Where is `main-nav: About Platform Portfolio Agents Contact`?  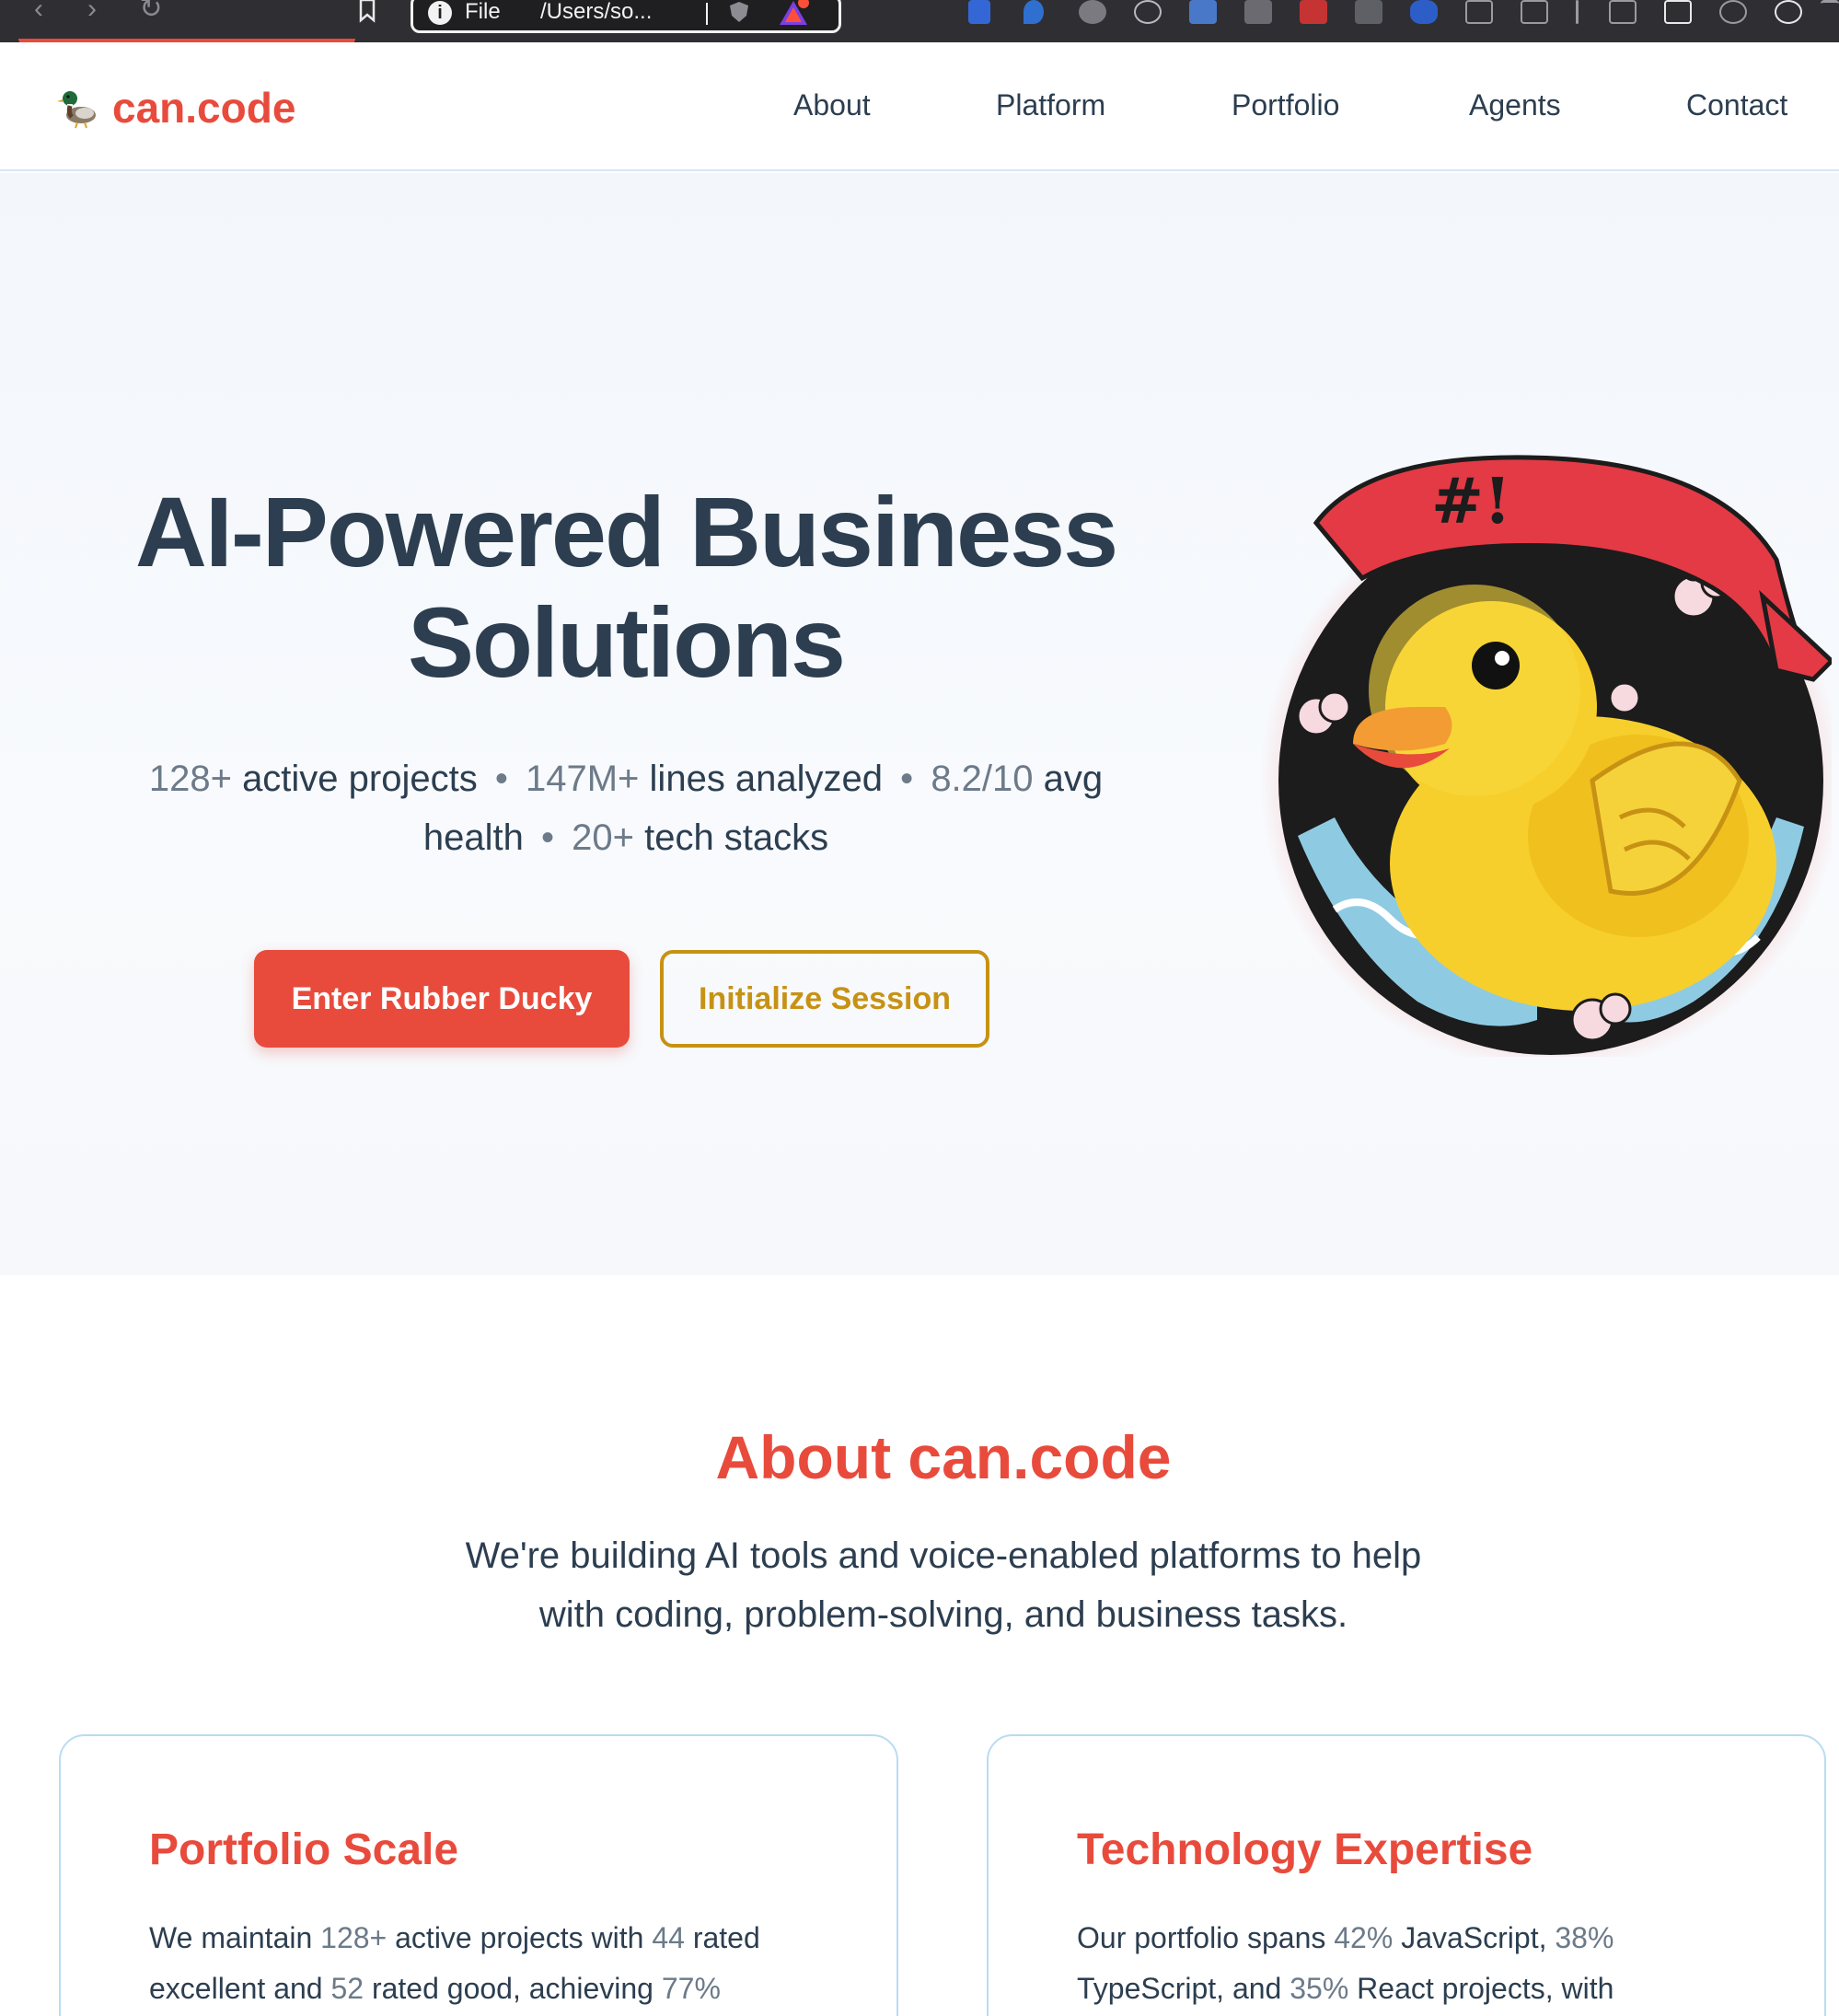
main-nav: About Platform Portfolio Agents Contact is located at coordinates (919, 111).